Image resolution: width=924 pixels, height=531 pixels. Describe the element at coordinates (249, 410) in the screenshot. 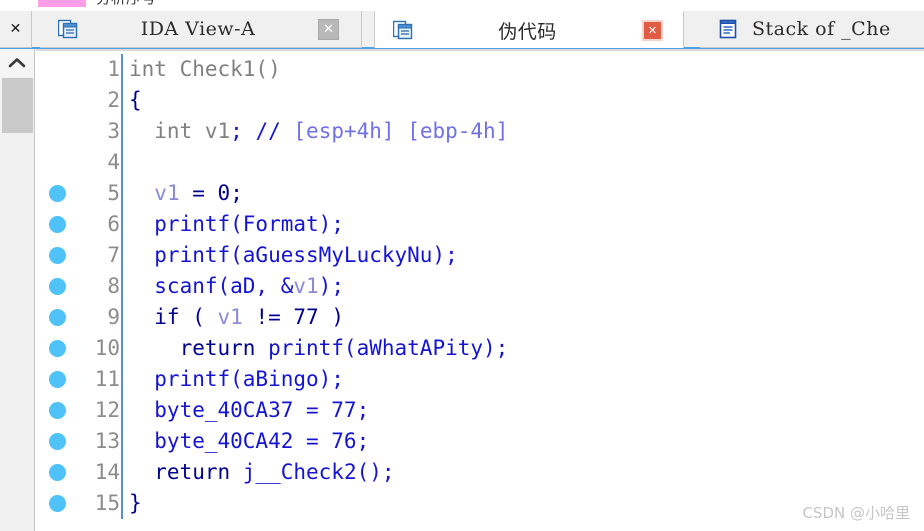

I see `code-token: byte_40CA37 = 77;` at that location.